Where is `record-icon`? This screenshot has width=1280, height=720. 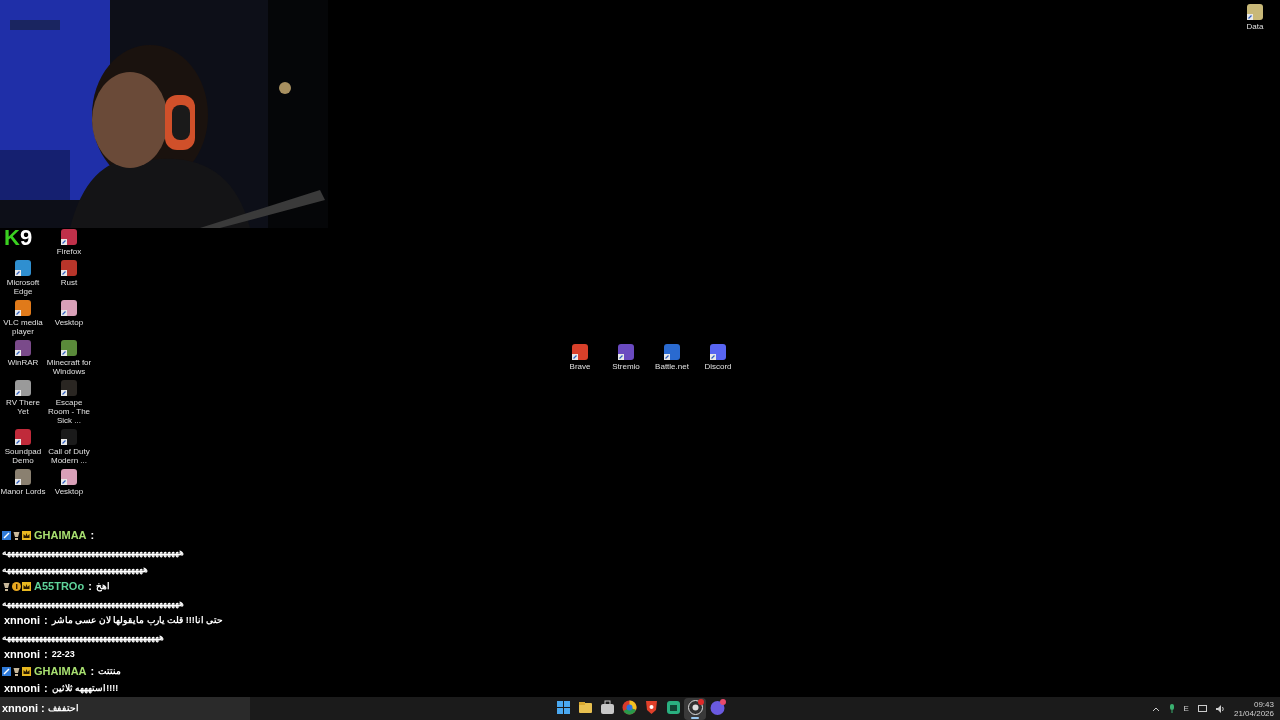 record-icon is located at coordinates (695, 707).